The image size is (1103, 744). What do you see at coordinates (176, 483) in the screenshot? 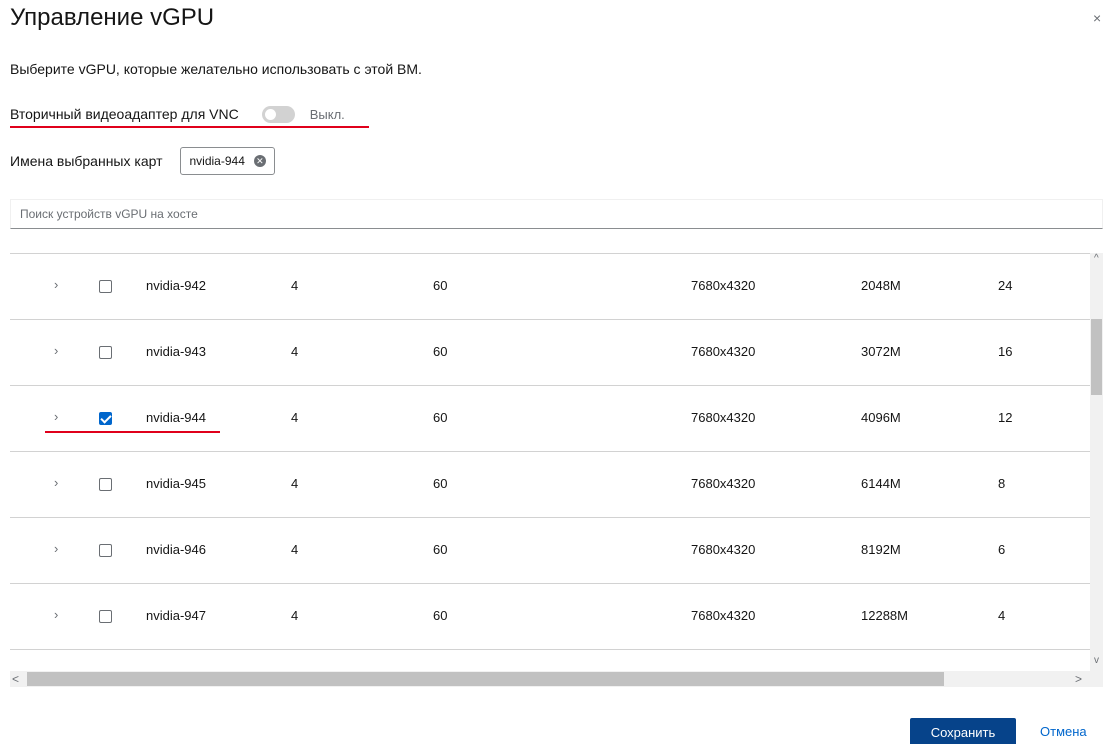
I see `cell-name: nvidia-945` at bounding box center [176, 483].